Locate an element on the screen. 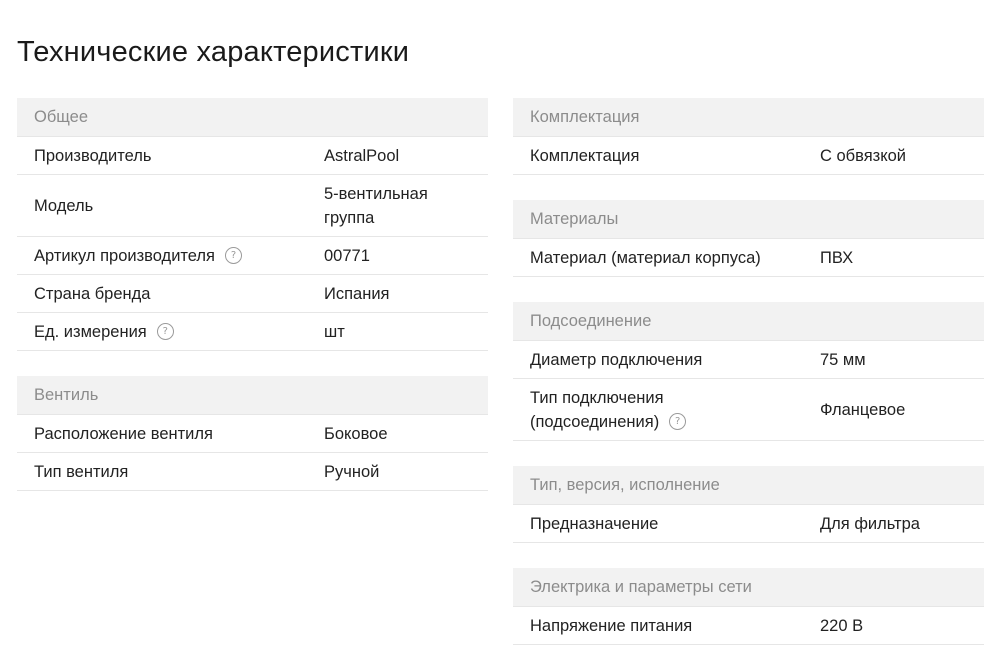 This screenshot has height=670, width=1000. spec-label: Диаметр подключения is located at coordinates (616, 359).